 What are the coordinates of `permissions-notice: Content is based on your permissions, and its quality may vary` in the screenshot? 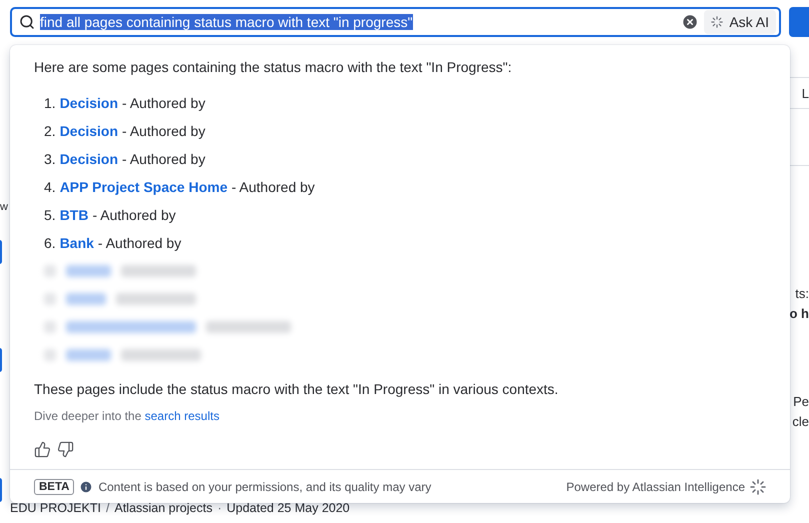 It's located at (265, 487).